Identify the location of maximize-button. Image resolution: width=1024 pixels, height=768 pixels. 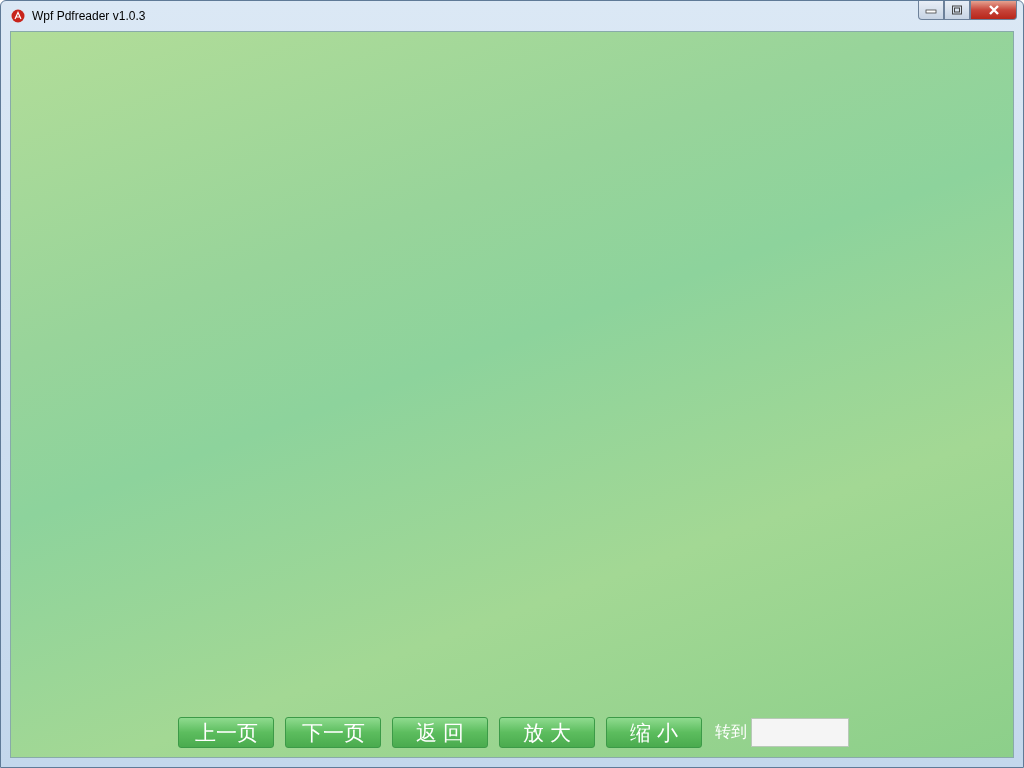
(957, 10).